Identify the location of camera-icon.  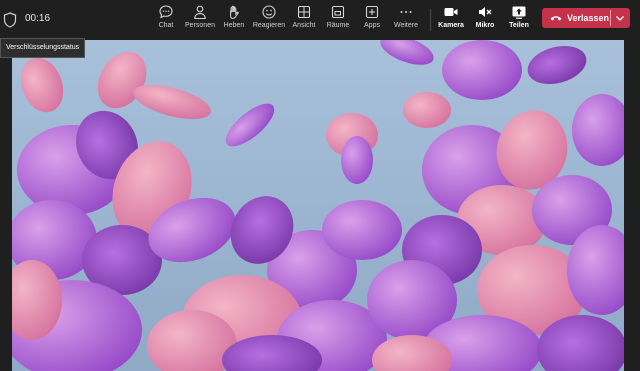
(451, 12).